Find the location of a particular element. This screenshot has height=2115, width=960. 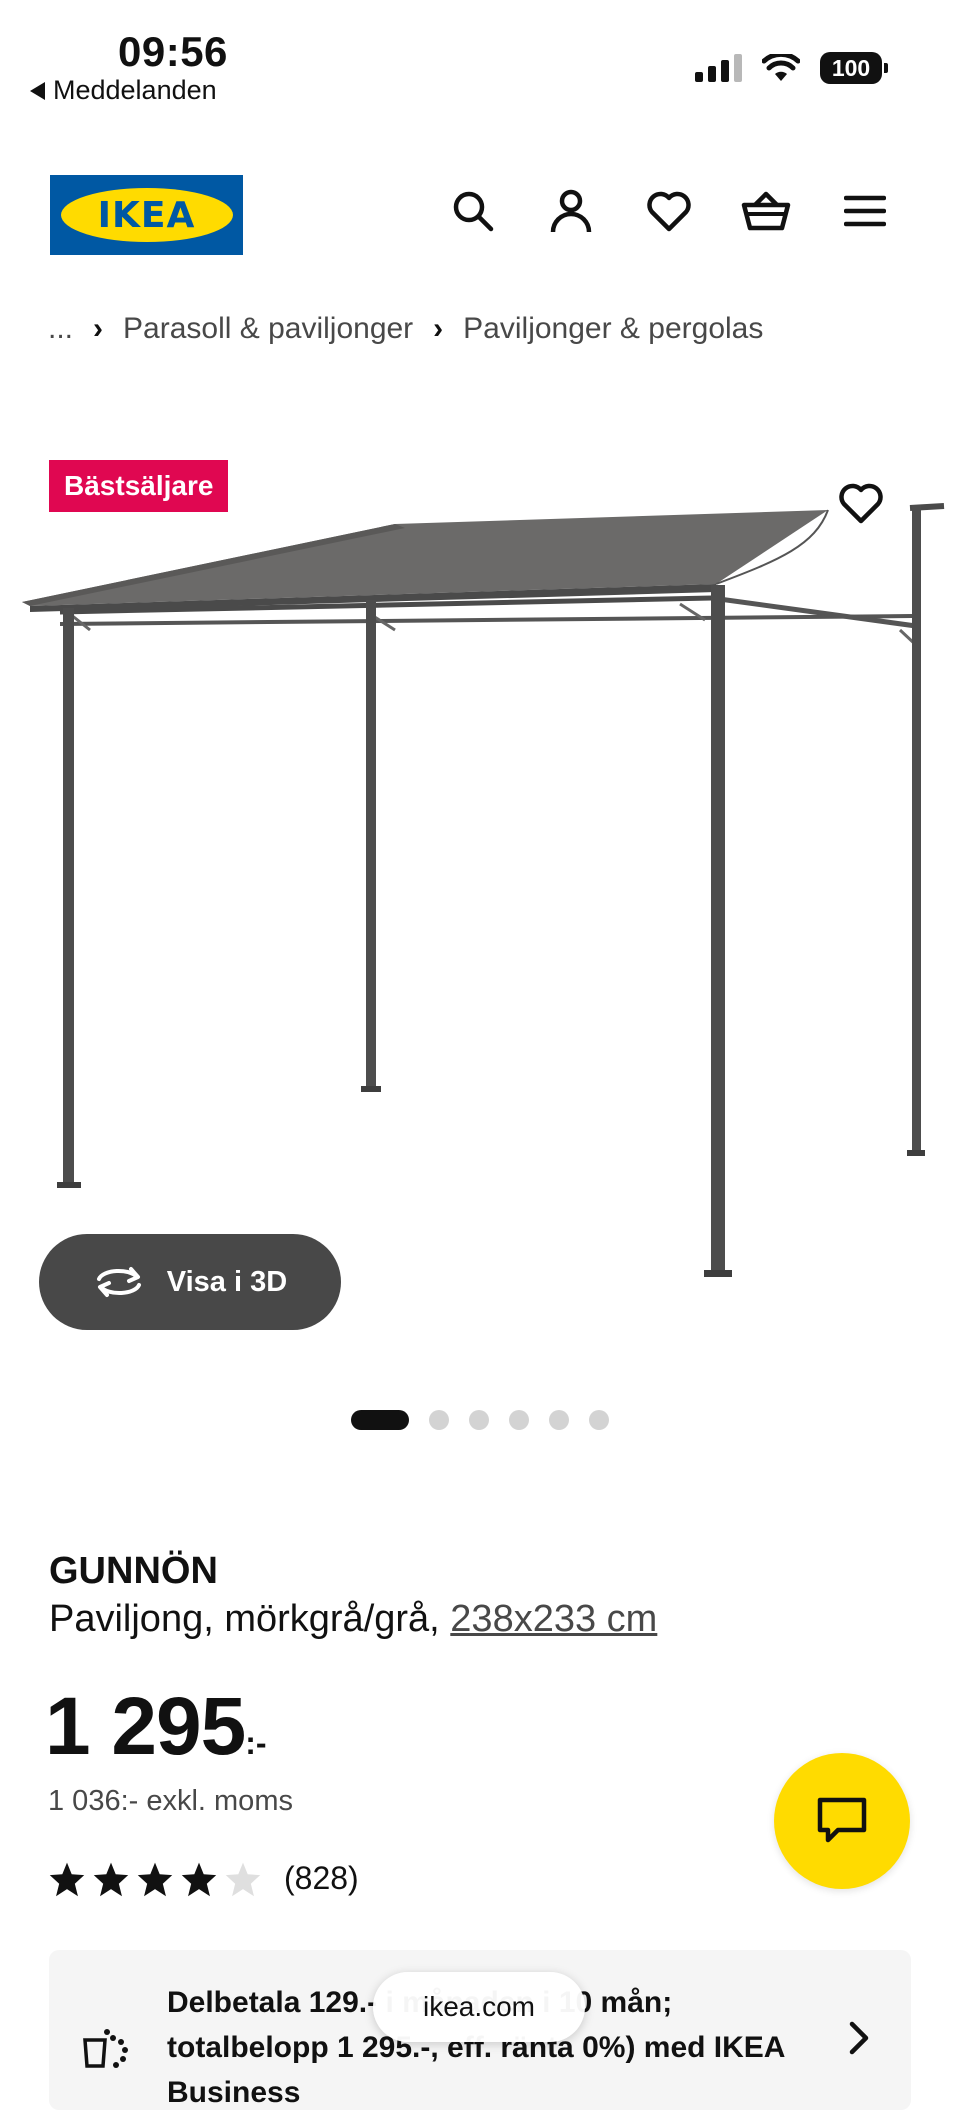

chat-bubble-icon is located at coordinates (842, 1820).